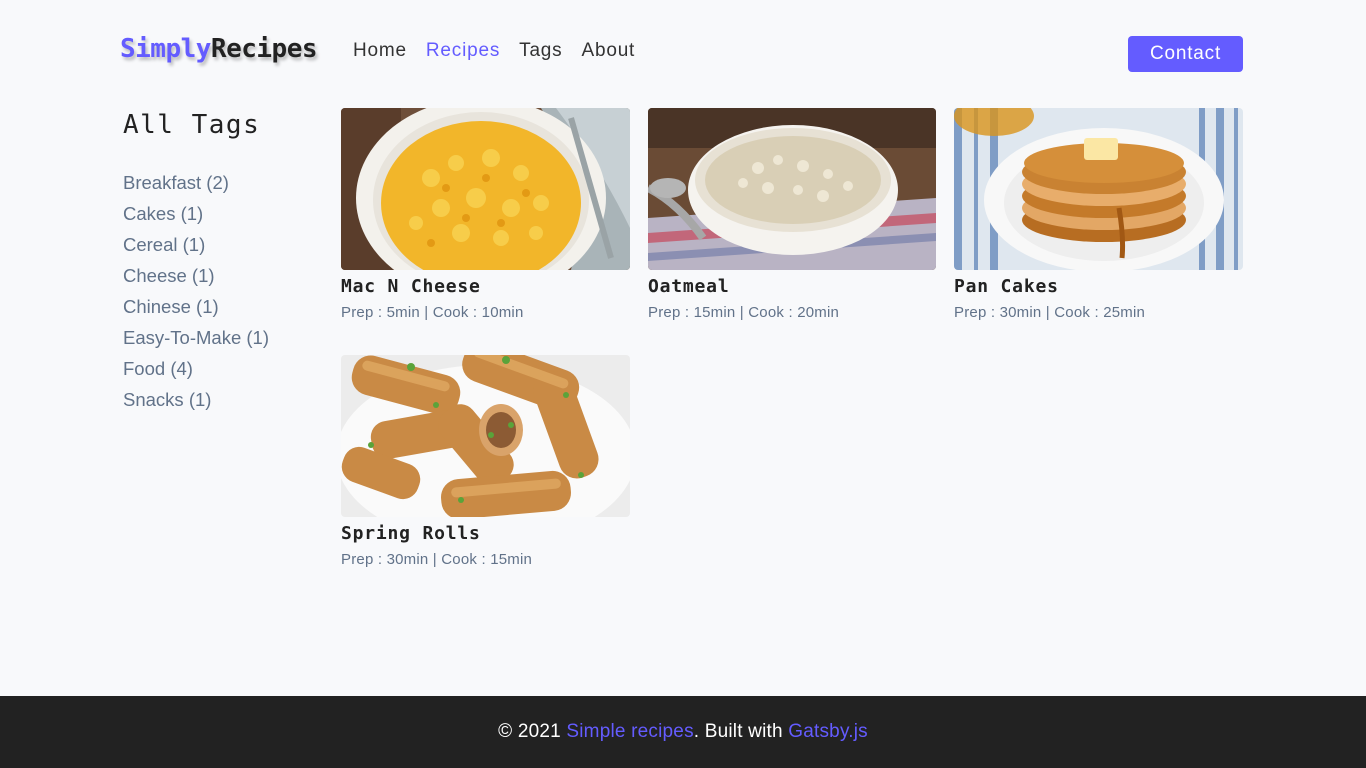 The image size is (1366, 768). What do you see at coordinates (411, 286) in the screenshot?
I see `recipe-title: Mac N Cheese` at bounding box center [411, 286].